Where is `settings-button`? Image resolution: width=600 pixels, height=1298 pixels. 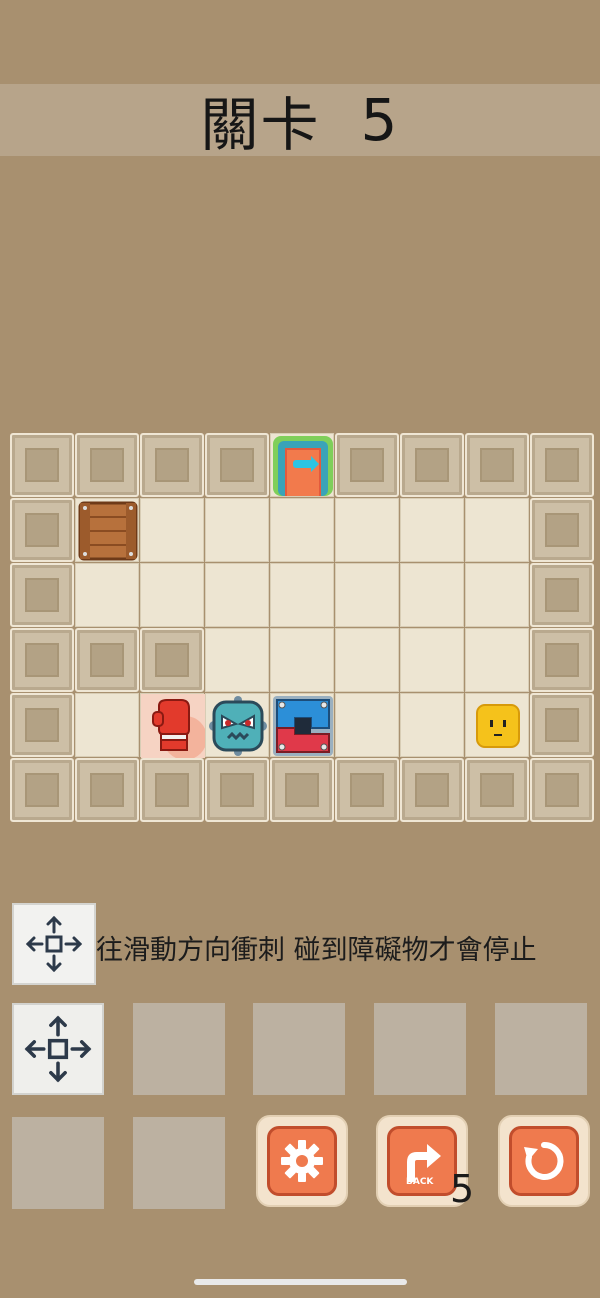
settings-button is located at coordinates (302, 1161).